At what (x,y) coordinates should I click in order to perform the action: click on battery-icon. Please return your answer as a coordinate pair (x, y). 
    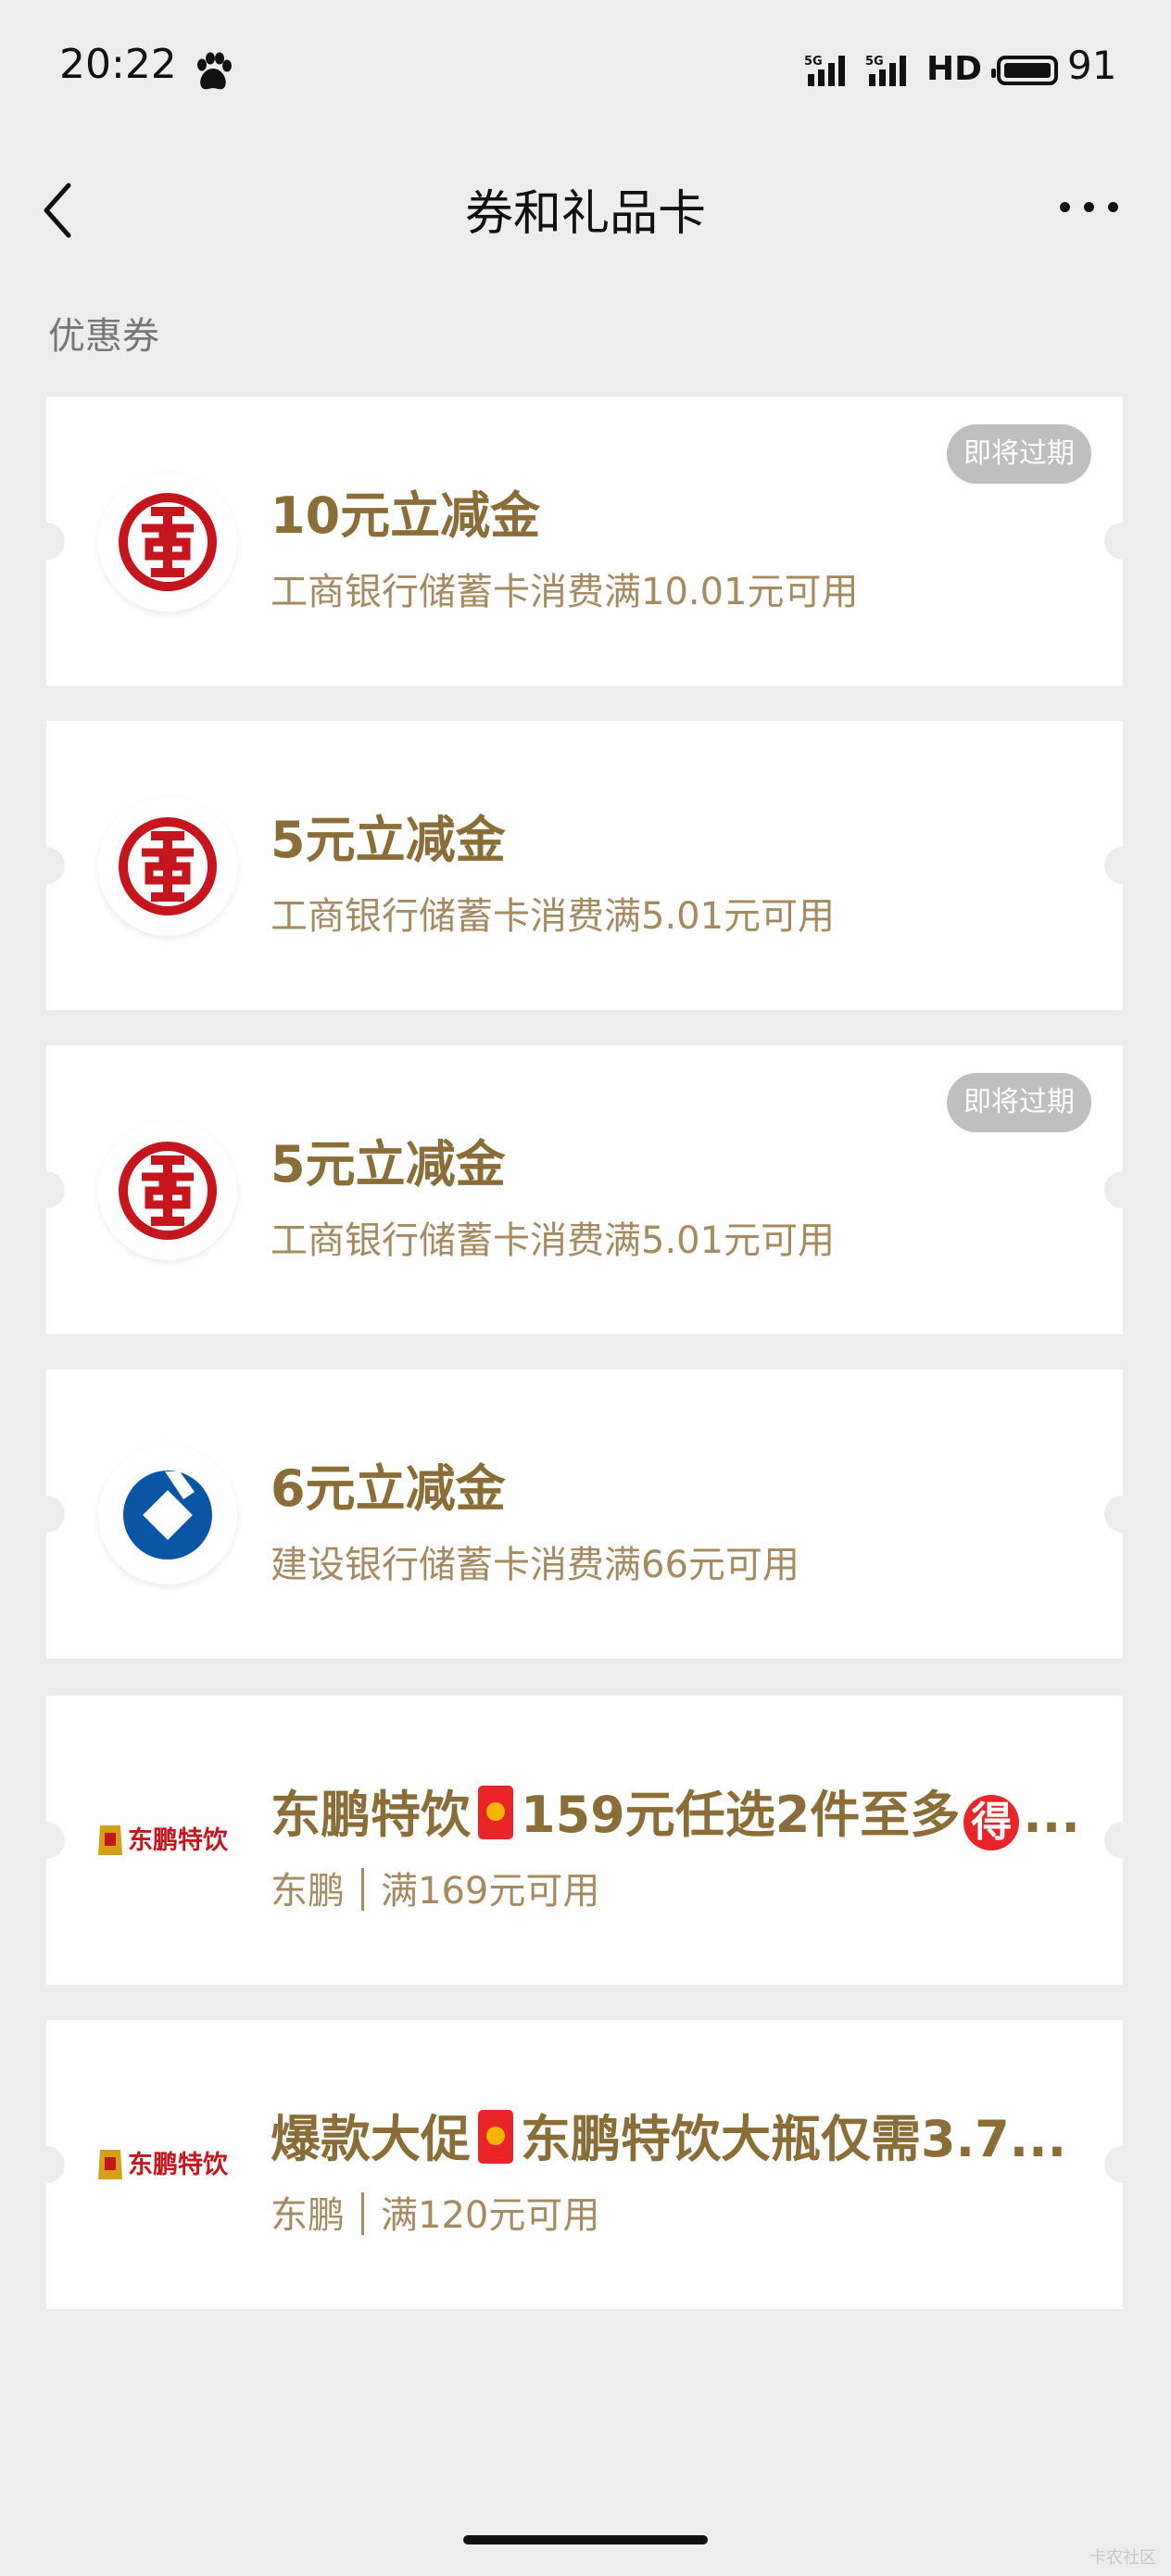
    Looking at the image, I should click on (1024, 70).